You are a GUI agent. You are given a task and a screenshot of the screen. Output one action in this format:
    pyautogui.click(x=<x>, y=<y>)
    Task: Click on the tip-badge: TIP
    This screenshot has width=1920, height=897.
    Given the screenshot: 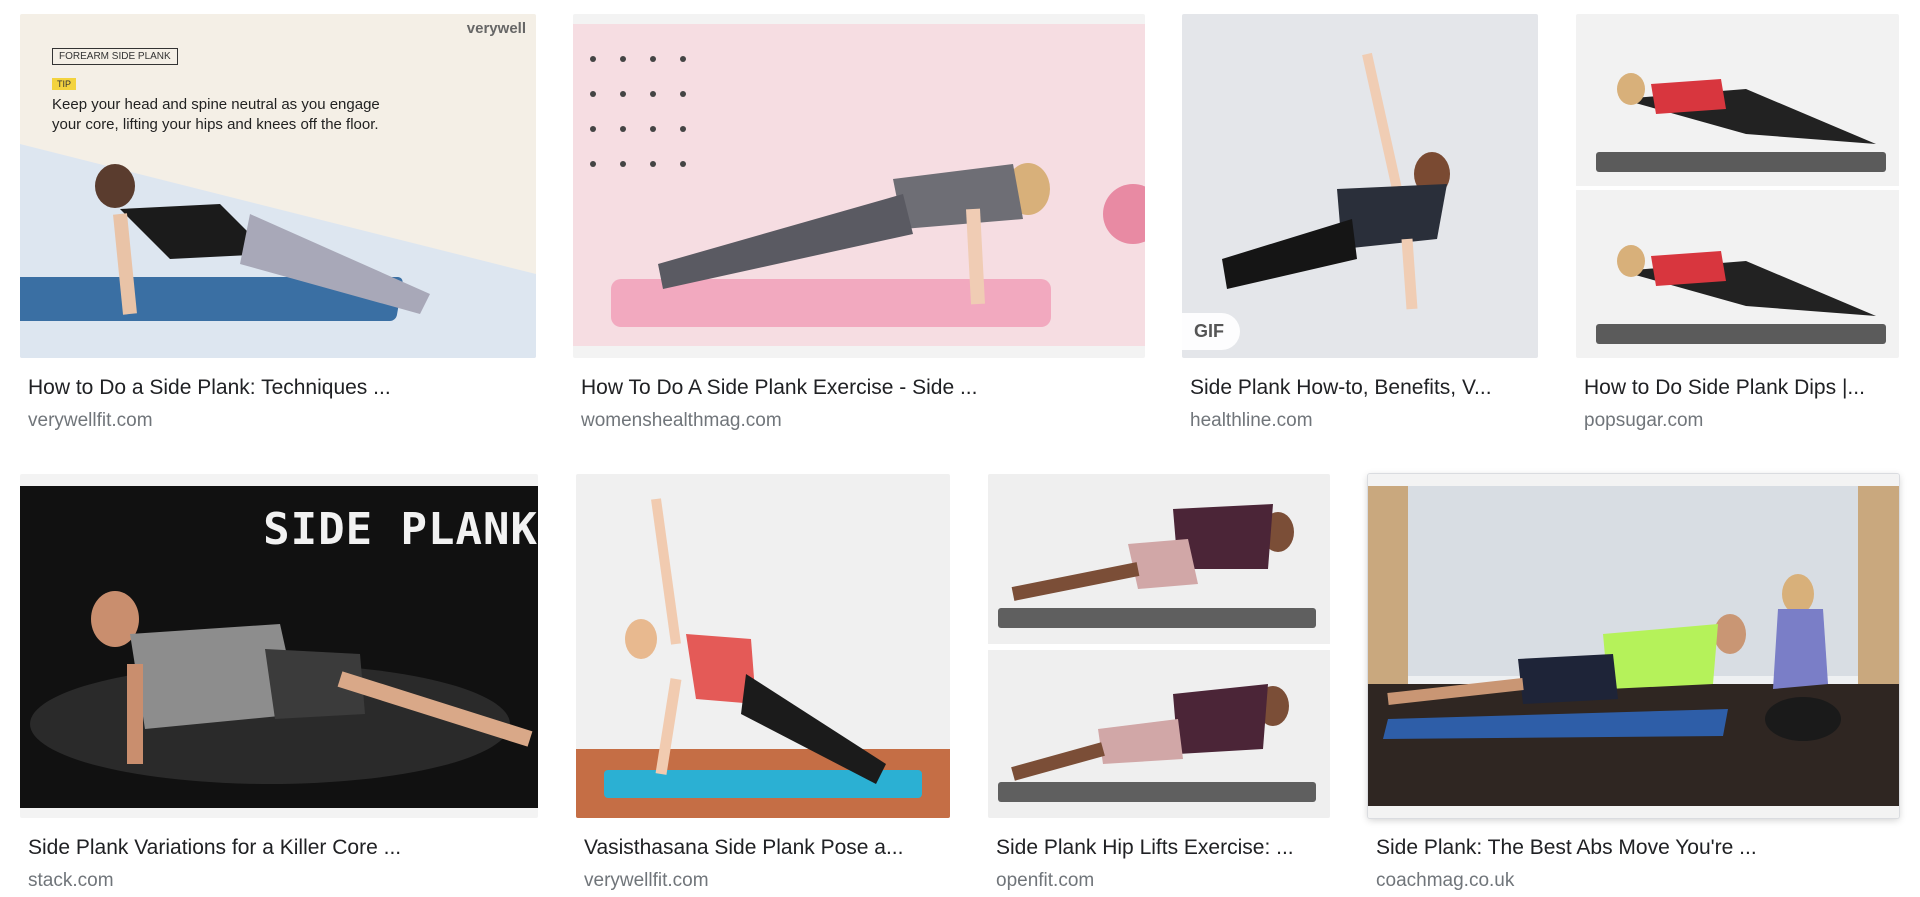 What is the action you would take?
    pyautogui.click(x=64, y=84)
    